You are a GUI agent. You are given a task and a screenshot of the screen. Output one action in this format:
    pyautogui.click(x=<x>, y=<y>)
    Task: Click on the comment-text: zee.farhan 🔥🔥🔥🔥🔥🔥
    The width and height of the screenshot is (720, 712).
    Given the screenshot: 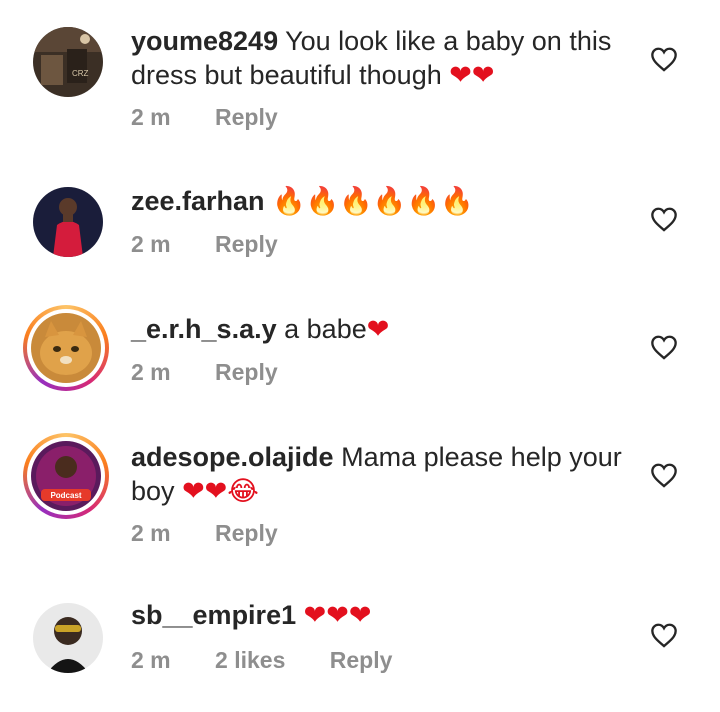 What is the action you would take?
    pyautogui.click(x=381, y=201)
    